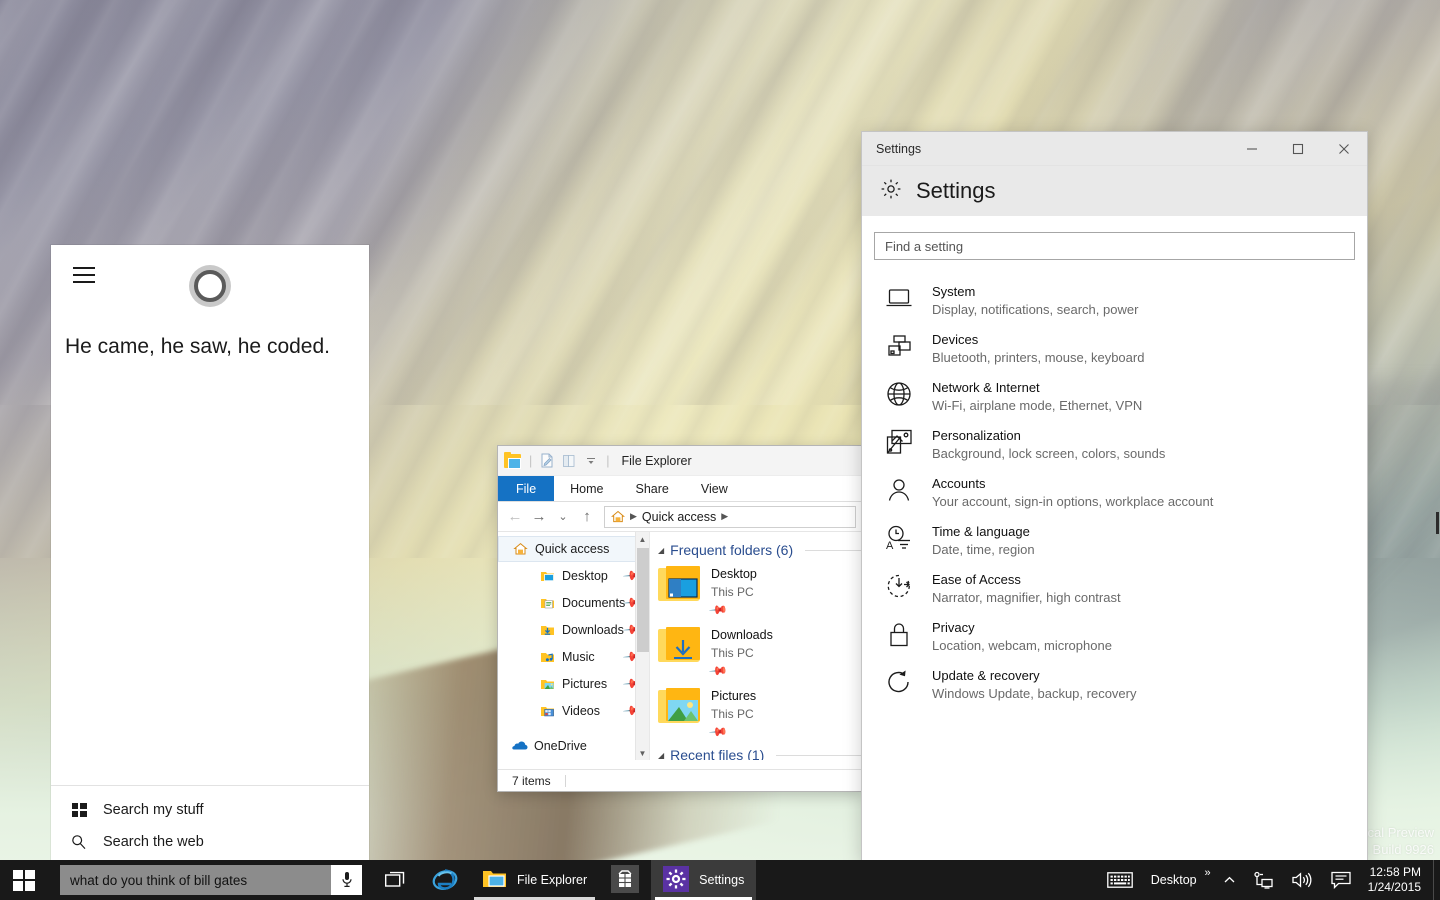 The width and height of the screenshot is (1440, 900). I want to click on cortana-search-my-stuff: Search my stuff, so click(210, 810).